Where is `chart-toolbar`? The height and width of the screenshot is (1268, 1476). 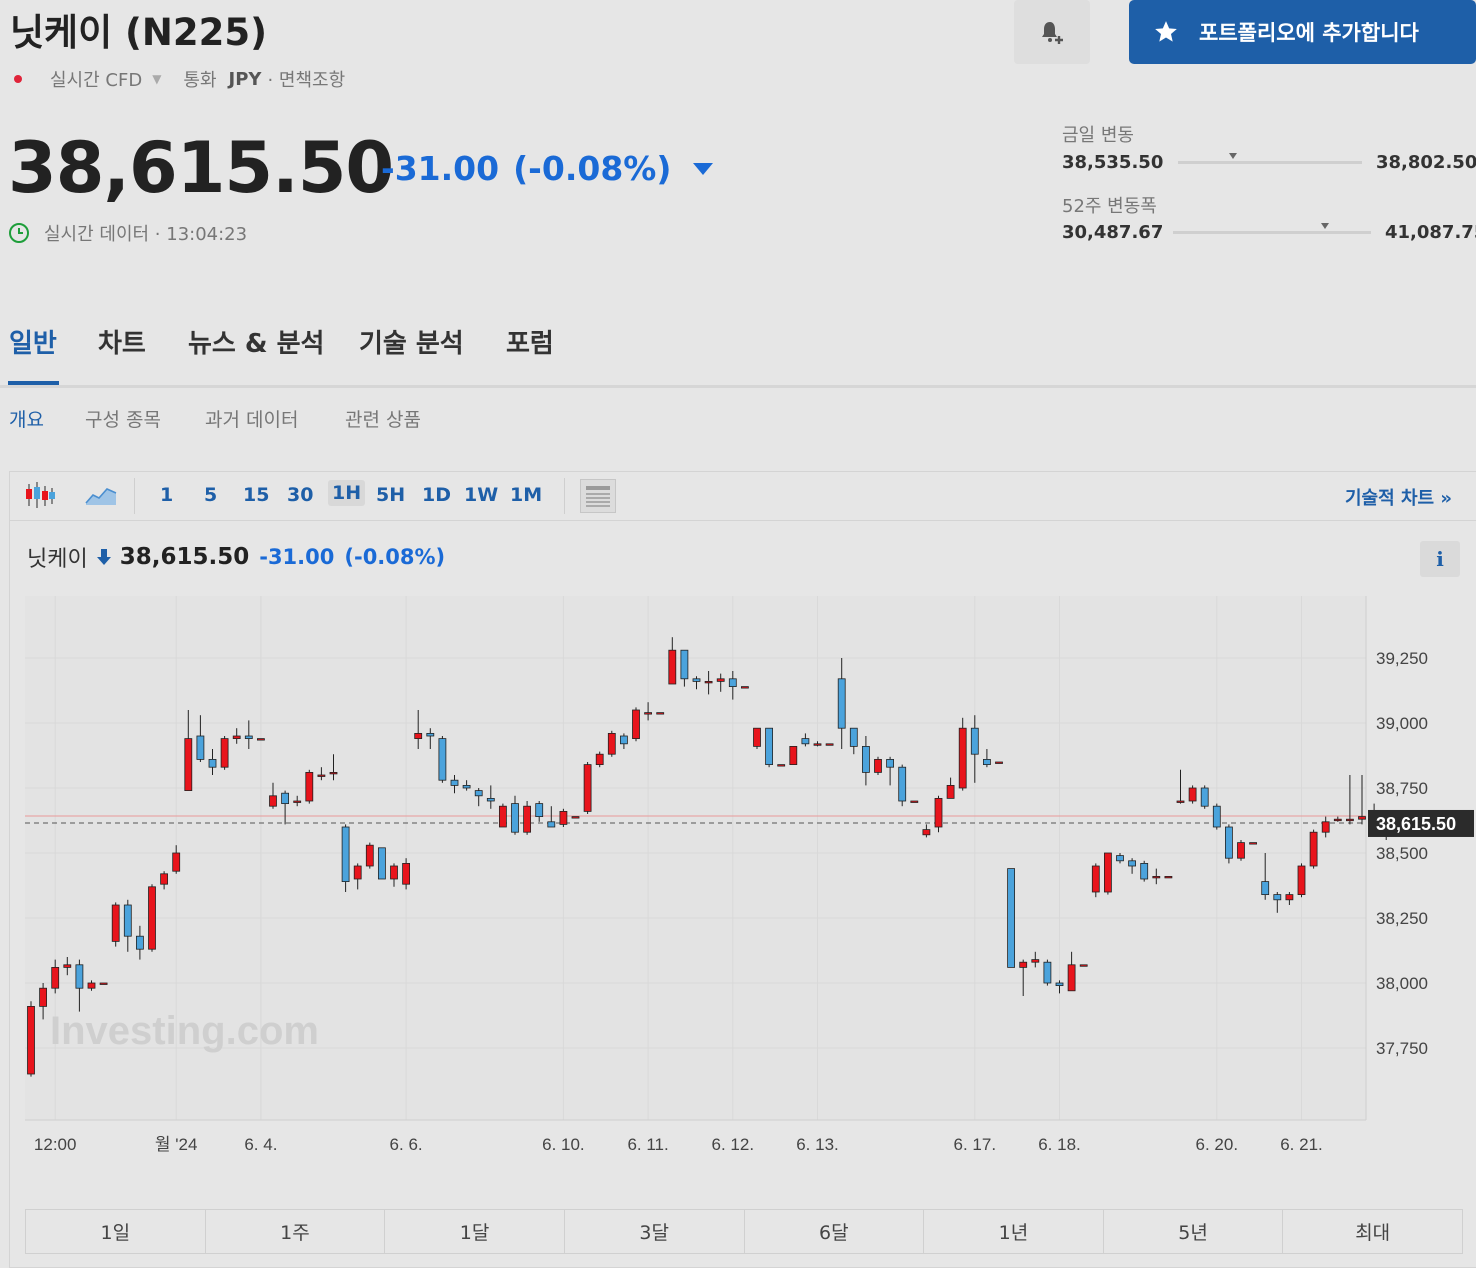
chart-toolbar is located at coordinates (742, 496).